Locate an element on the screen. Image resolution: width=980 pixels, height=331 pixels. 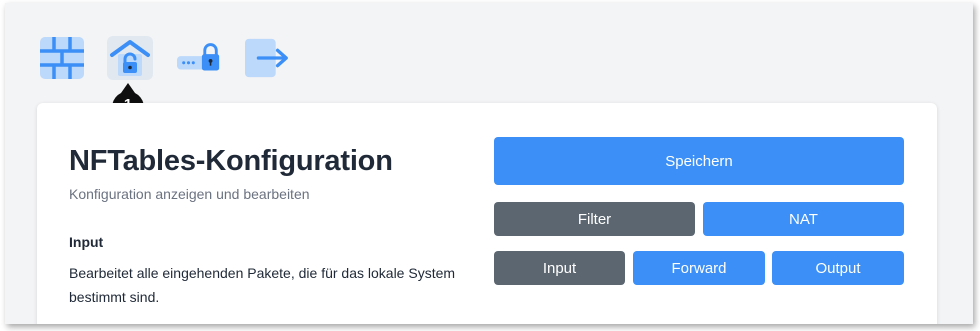
tab-filter: Filter is located at coordinates (594, 219).